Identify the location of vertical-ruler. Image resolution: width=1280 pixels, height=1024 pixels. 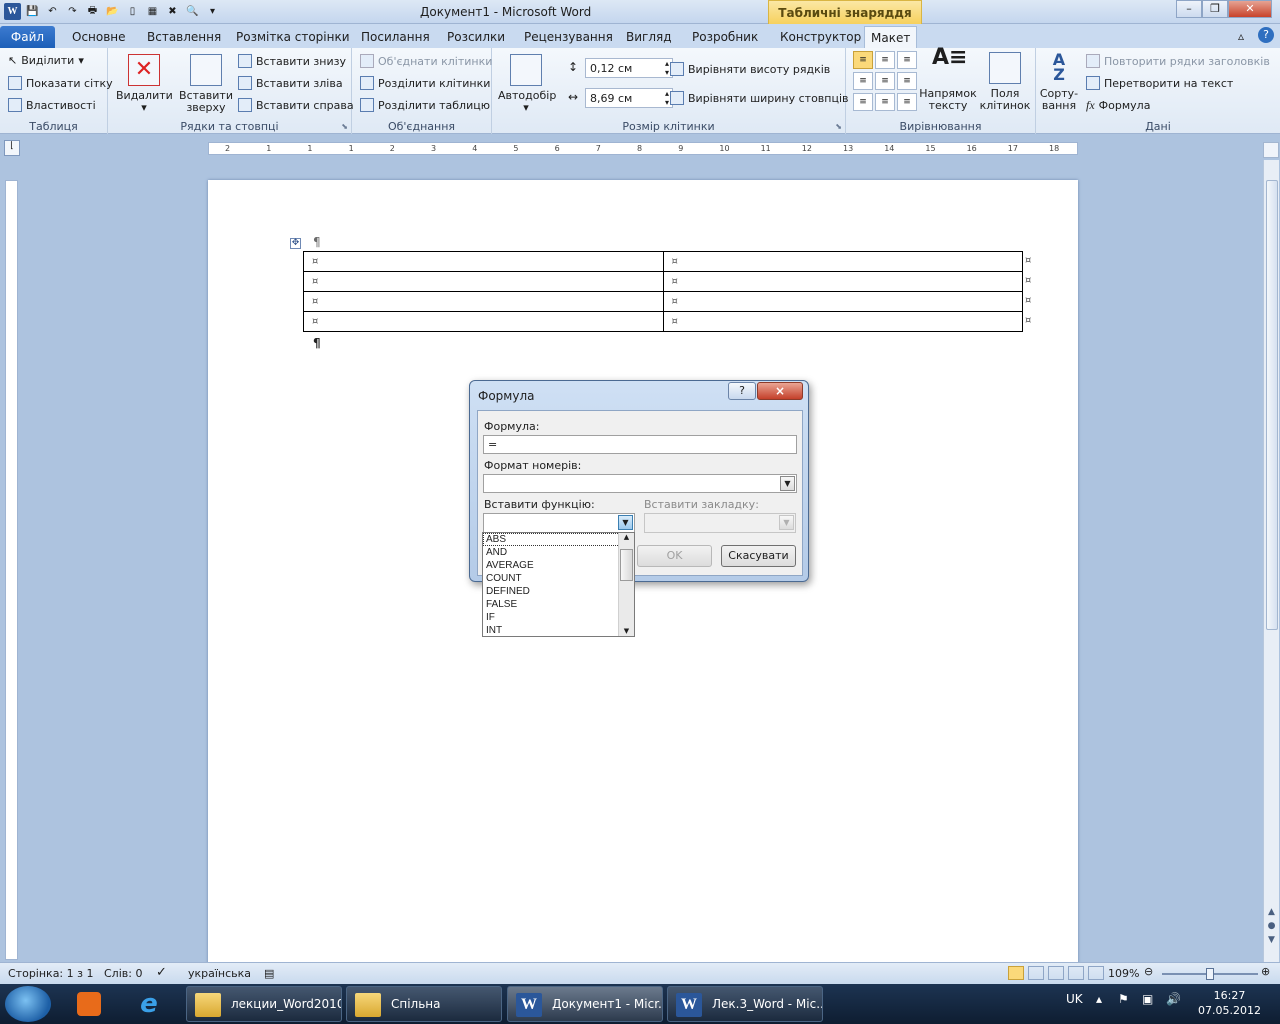
(11, 570).